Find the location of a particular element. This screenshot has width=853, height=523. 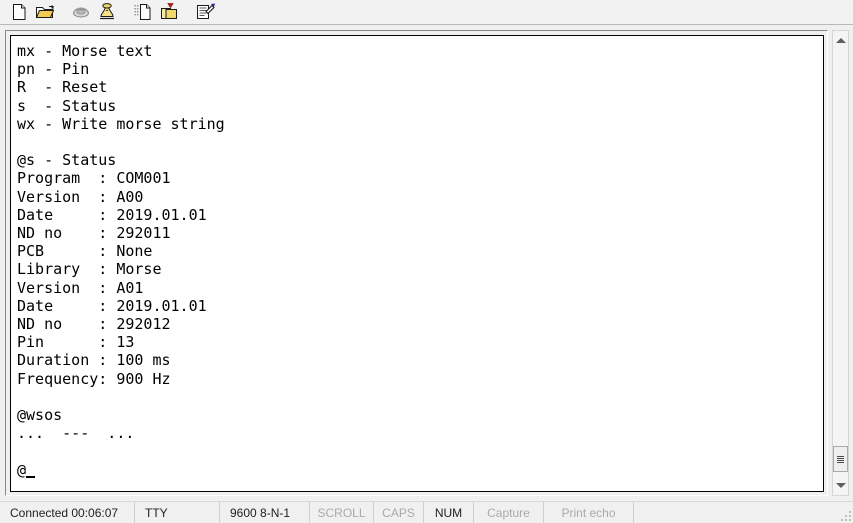

vertical-scrollbar is located at coordinates (840, 263).